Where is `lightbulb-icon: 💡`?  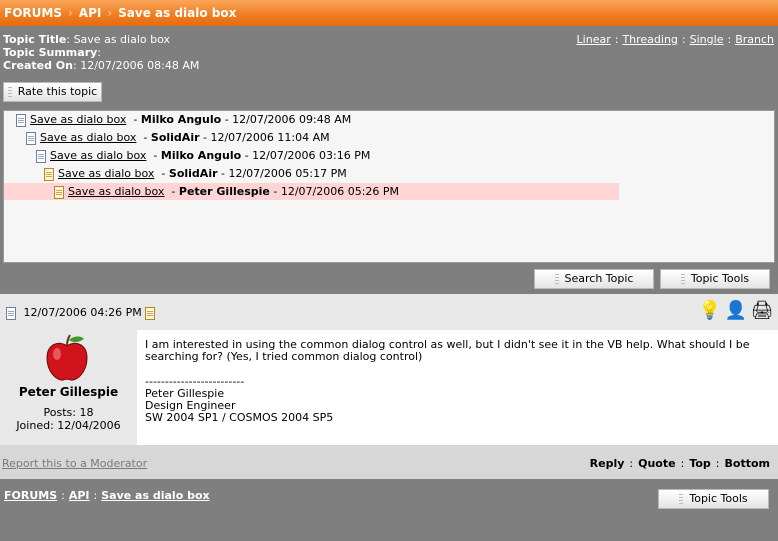 lightbulb-icon: 💡 is located at coordinates (710, 311).